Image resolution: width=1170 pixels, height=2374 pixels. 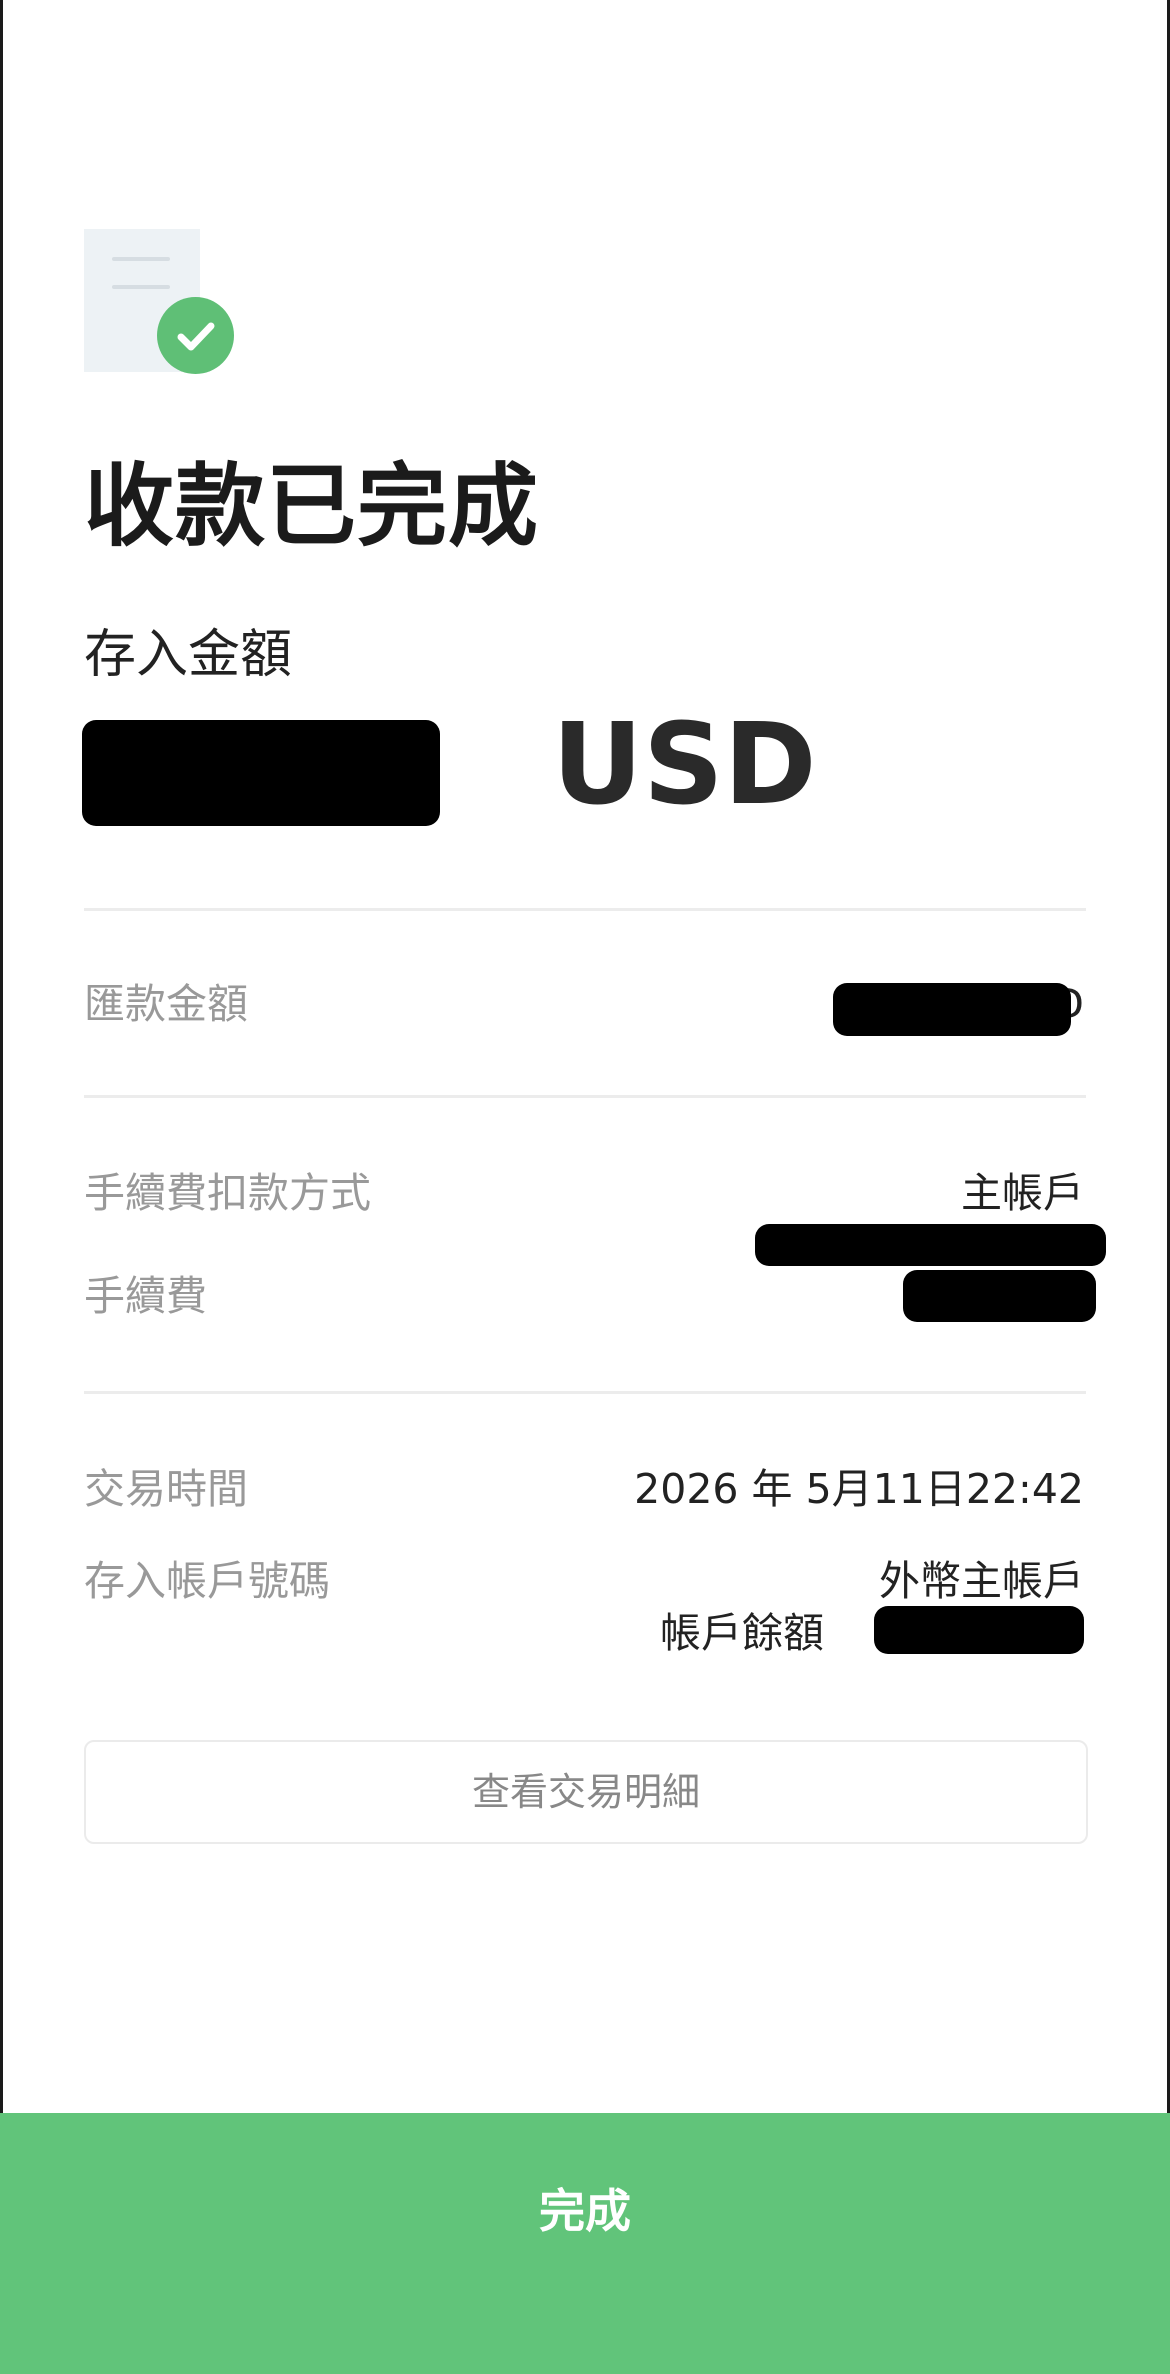 I want to click on deposit-currency: USD, so click(x=684, y=765).